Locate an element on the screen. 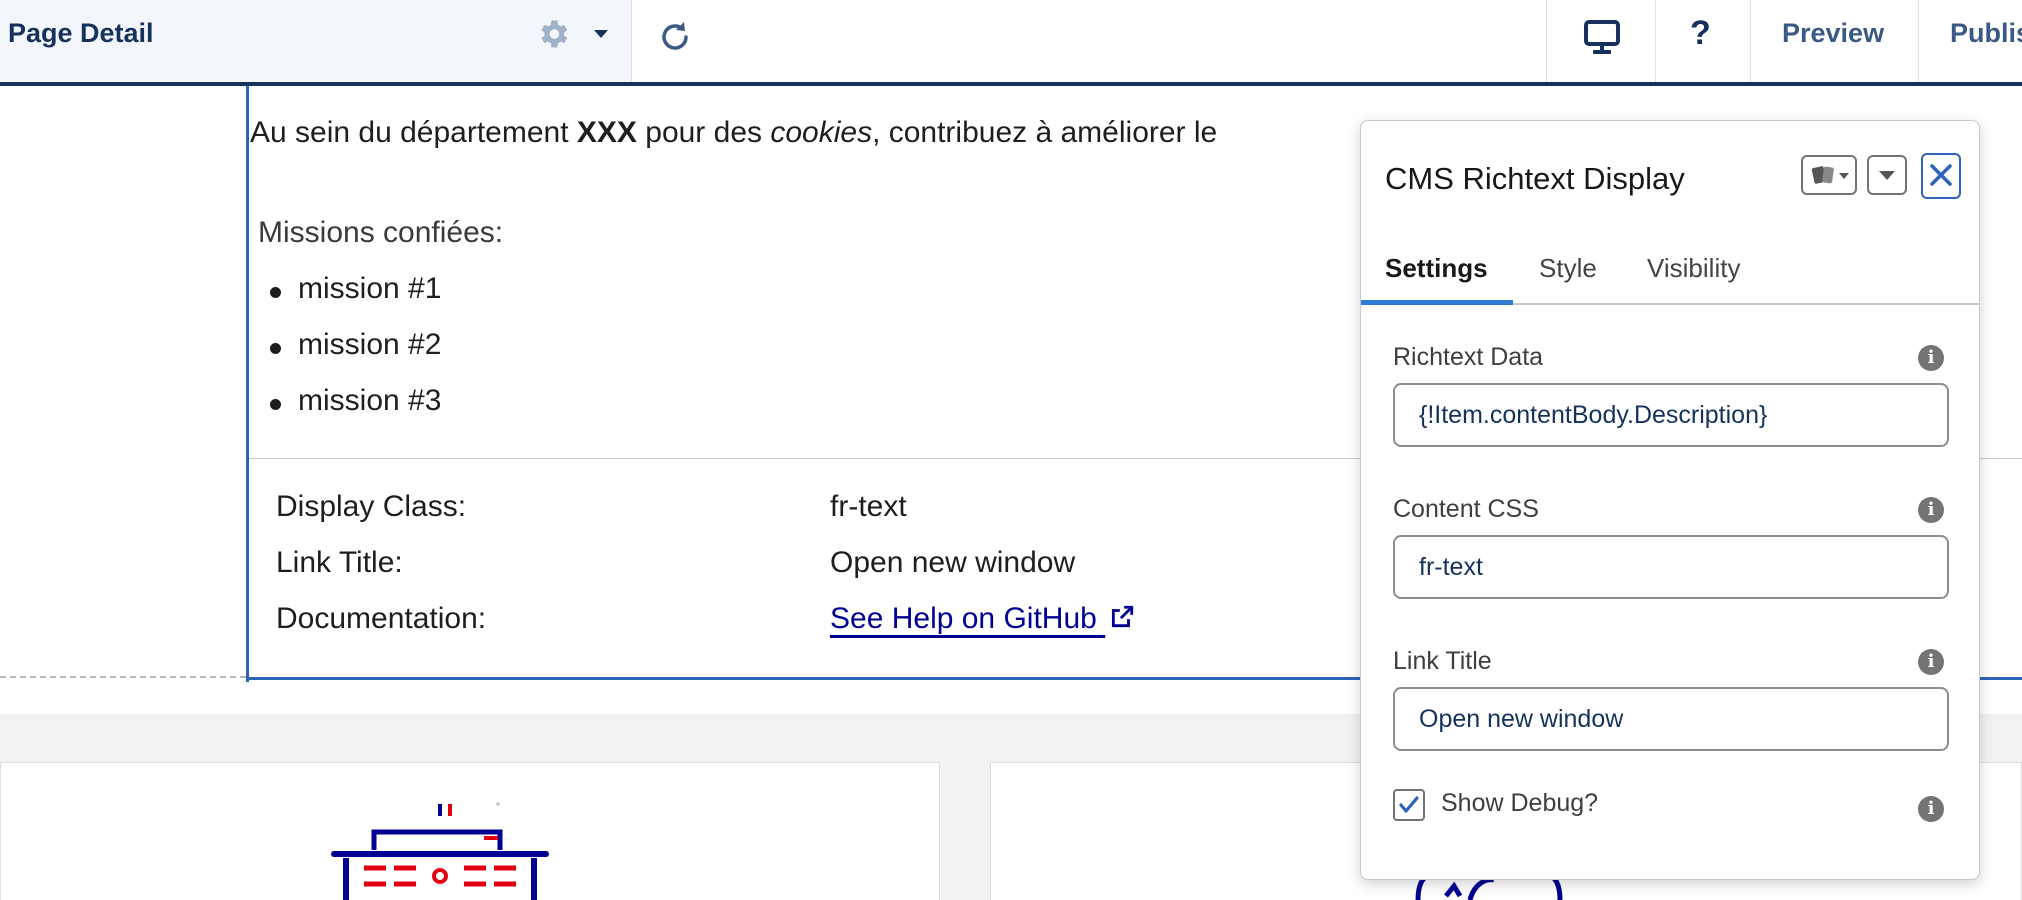  richtext-data-input: {!Item.contentBody.Description} is located at coordinates (1671, 415).